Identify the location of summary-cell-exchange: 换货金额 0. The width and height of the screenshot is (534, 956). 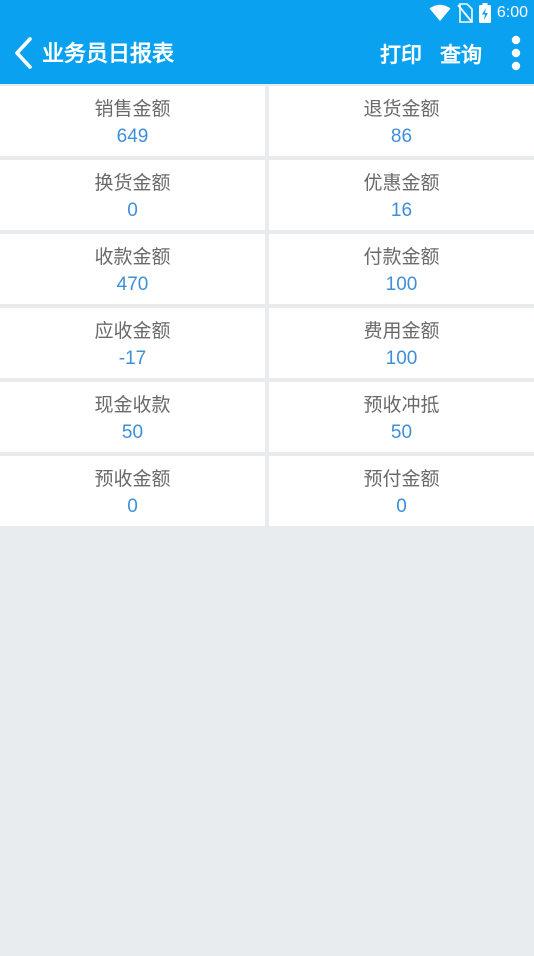
(132, 195).